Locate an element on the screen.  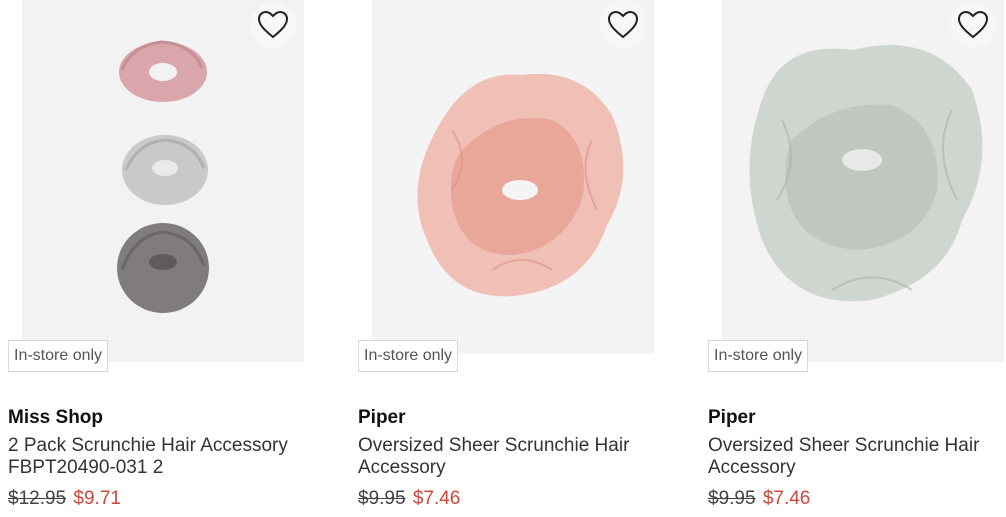
product-price: $12.95 $9.71 is located at coordinates (64, 499).